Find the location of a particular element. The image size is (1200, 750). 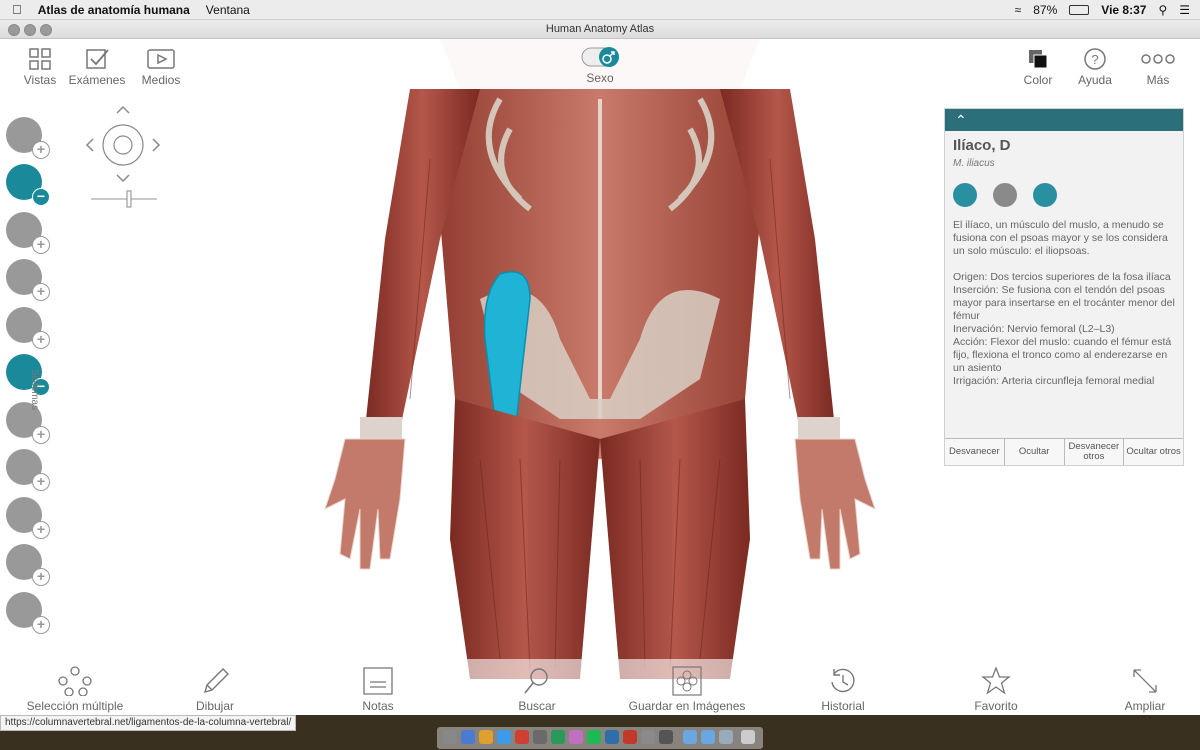

chevron-up-icon: ⌃ is located at coordinates (961, 120).